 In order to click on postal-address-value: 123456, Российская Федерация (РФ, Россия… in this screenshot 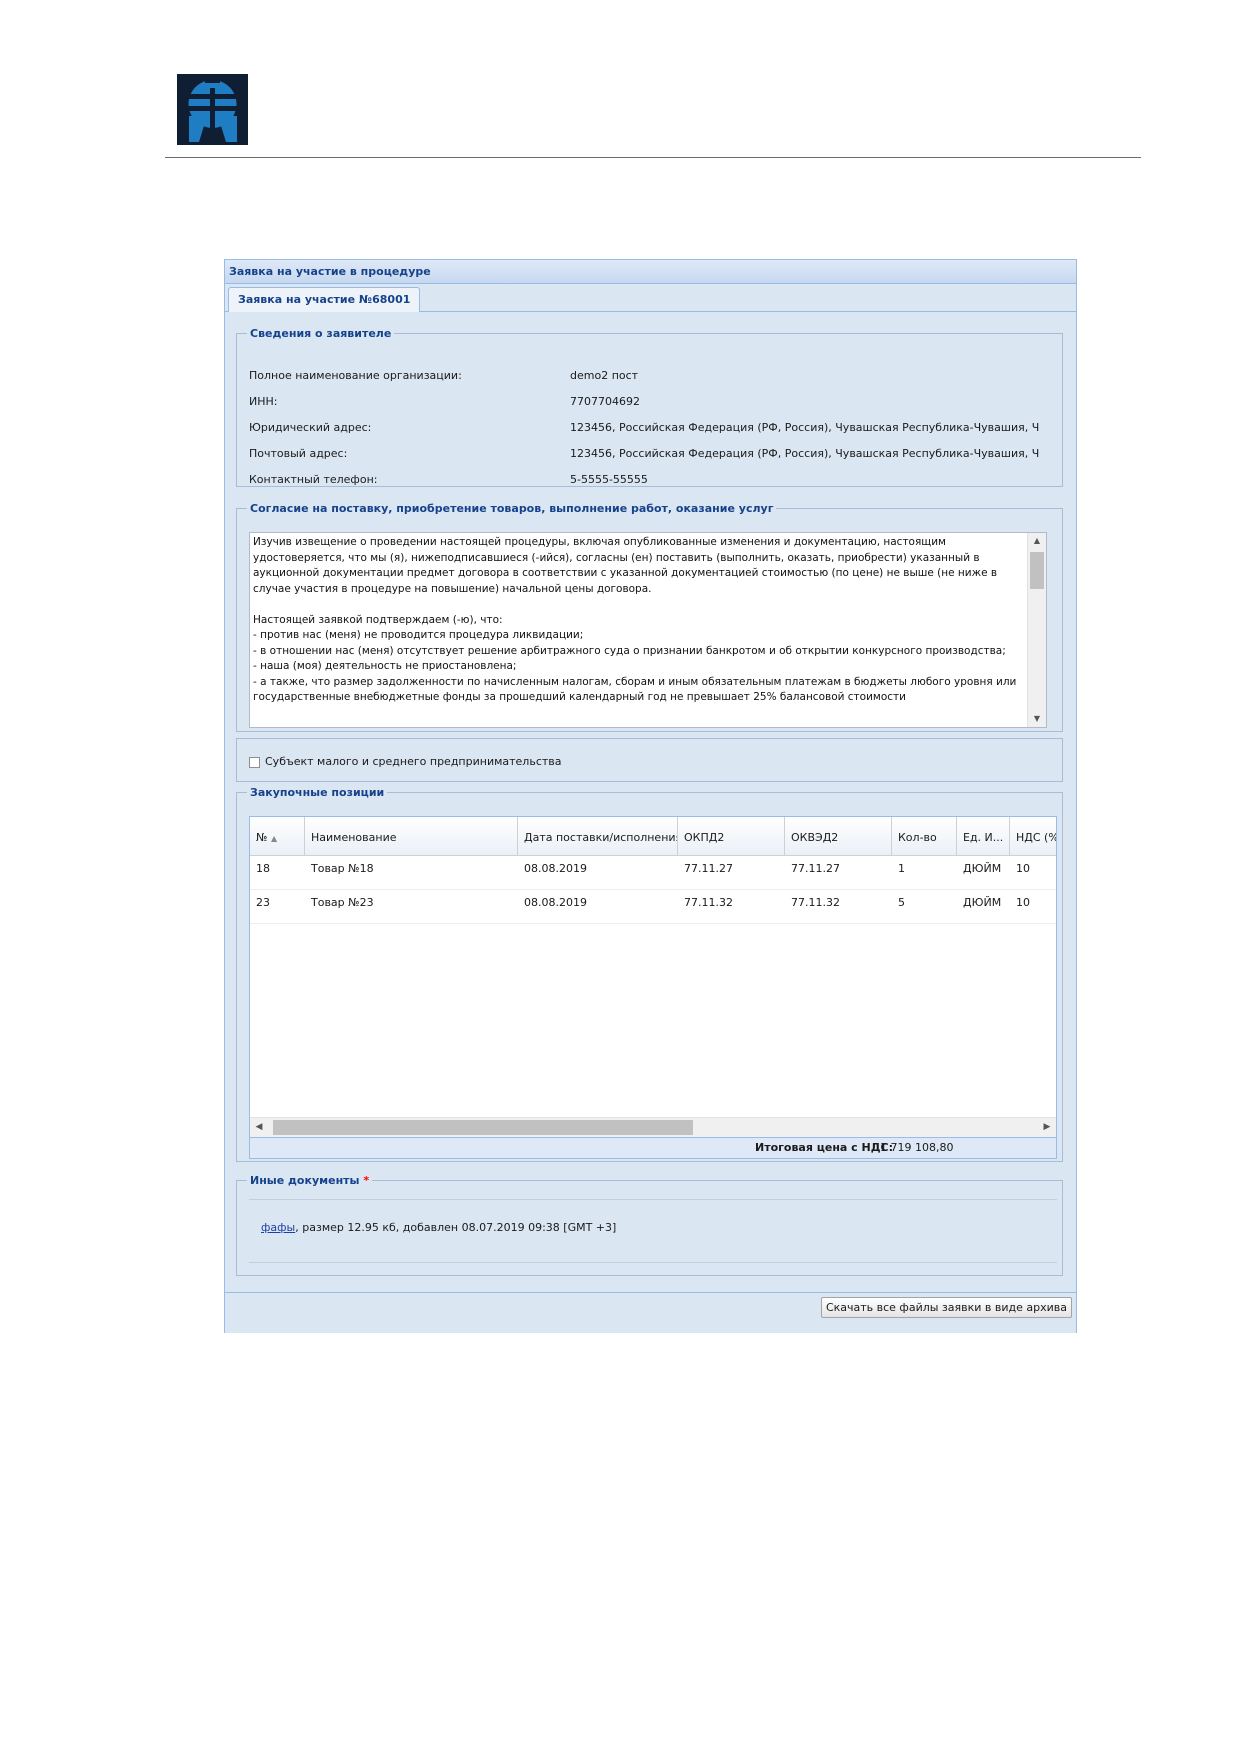, I will do `click(805, 453)`.